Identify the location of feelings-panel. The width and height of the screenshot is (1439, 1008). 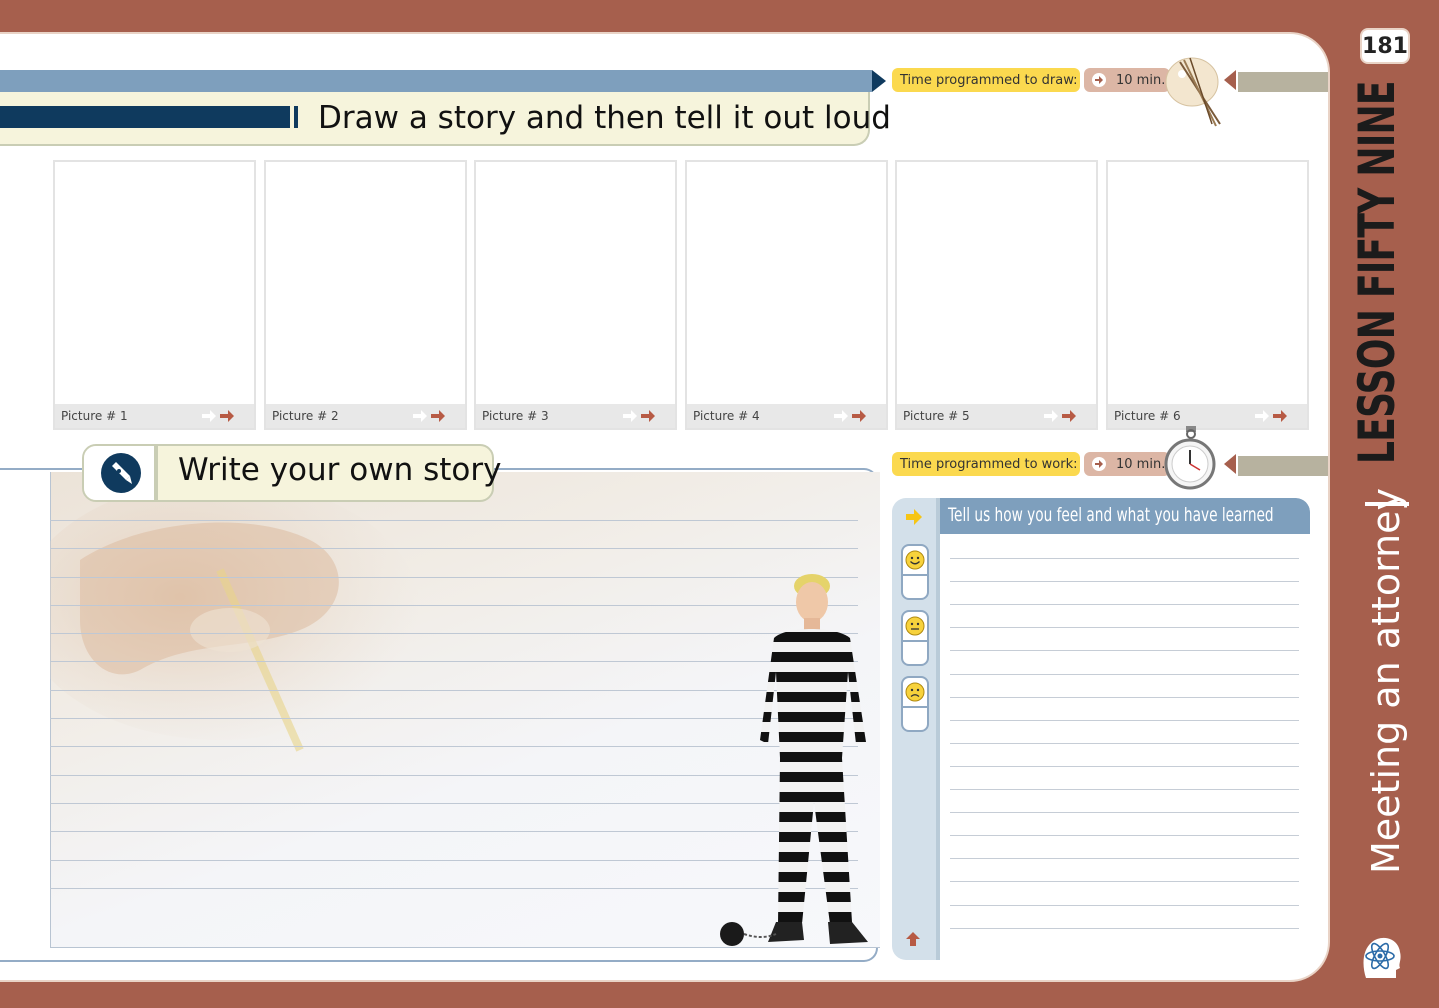
(1101, 729).